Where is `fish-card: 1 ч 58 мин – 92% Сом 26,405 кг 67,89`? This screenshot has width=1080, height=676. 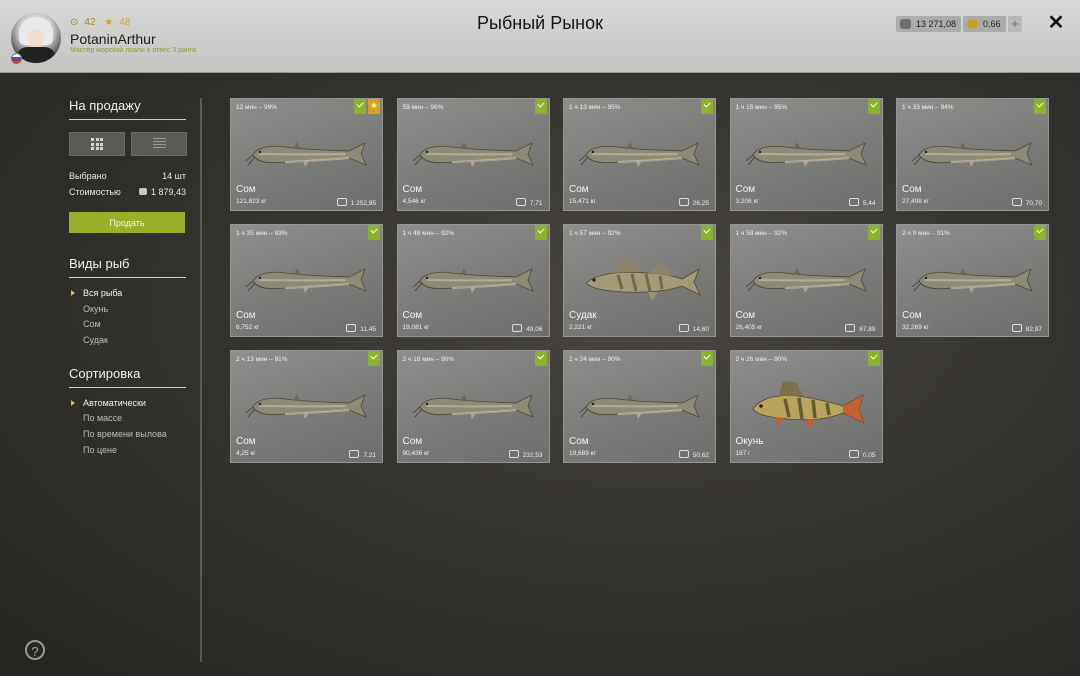 fish-card: 1 ч 58 мин – 92% Сом 26,405 кг 67,89 is located at coordinates (806, 280).